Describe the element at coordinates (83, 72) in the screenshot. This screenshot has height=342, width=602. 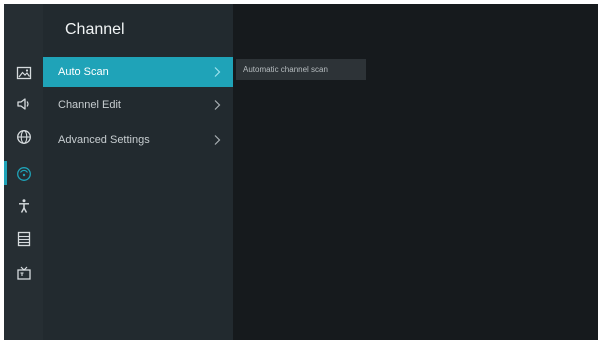
I see `menu-item-label: Auto Scan` at that location.